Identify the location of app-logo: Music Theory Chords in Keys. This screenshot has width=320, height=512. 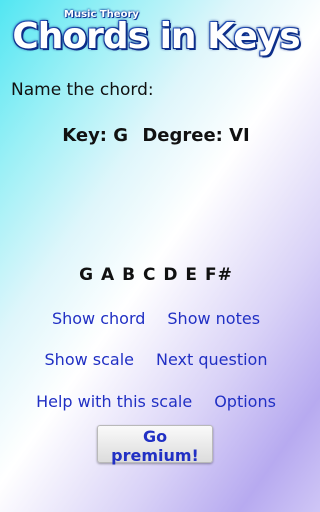
(156, 32).